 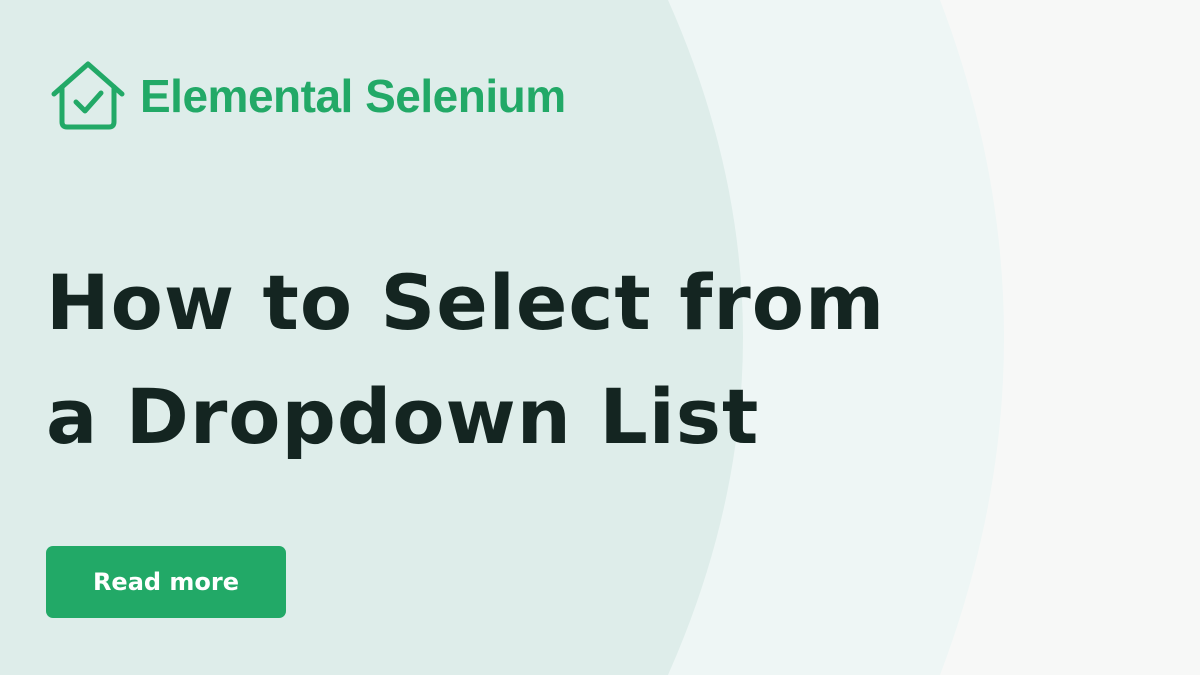 What do you see at coordinates (353, 96) in the screenshot?
I see `brand-name: Elemental Selenium` at bounding box center [353, 96].